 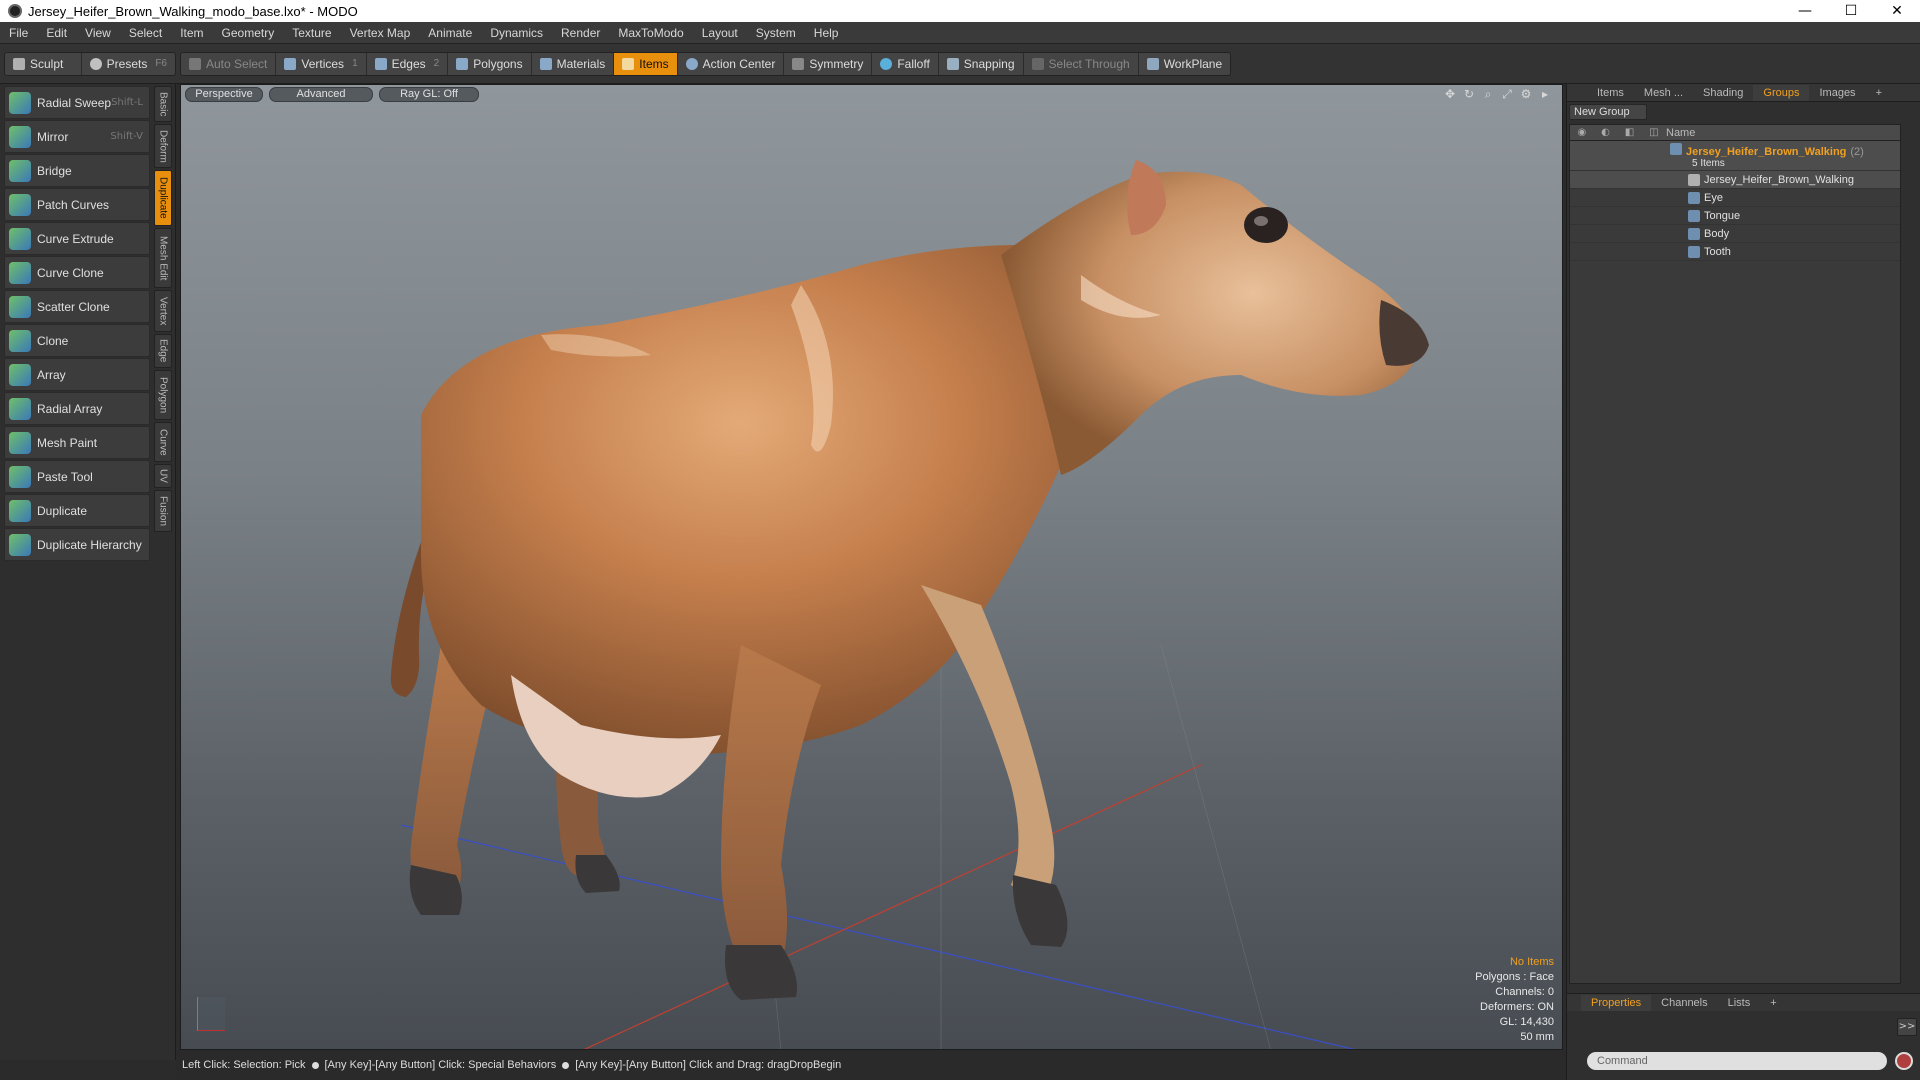 What do you see at coordinates (1680, 133) in the screenshot?
I see `name-column-header: Name` at bounding box center [1680, 133].